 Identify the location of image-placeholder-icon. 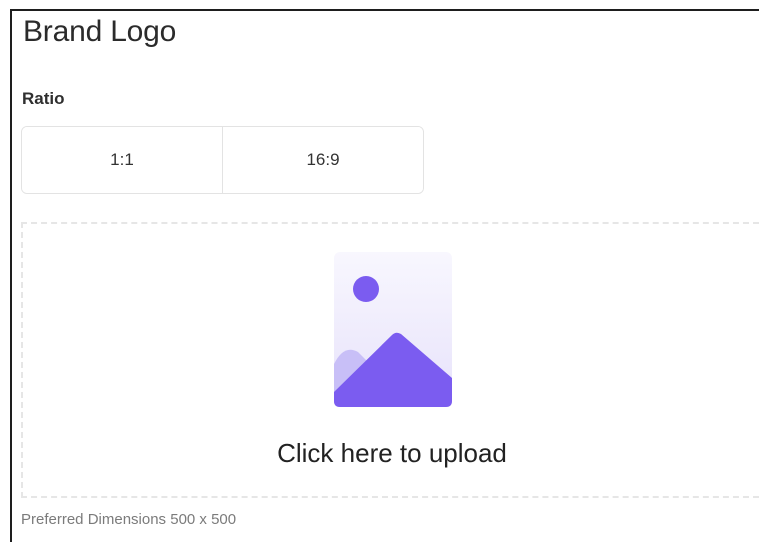
(393, 329).